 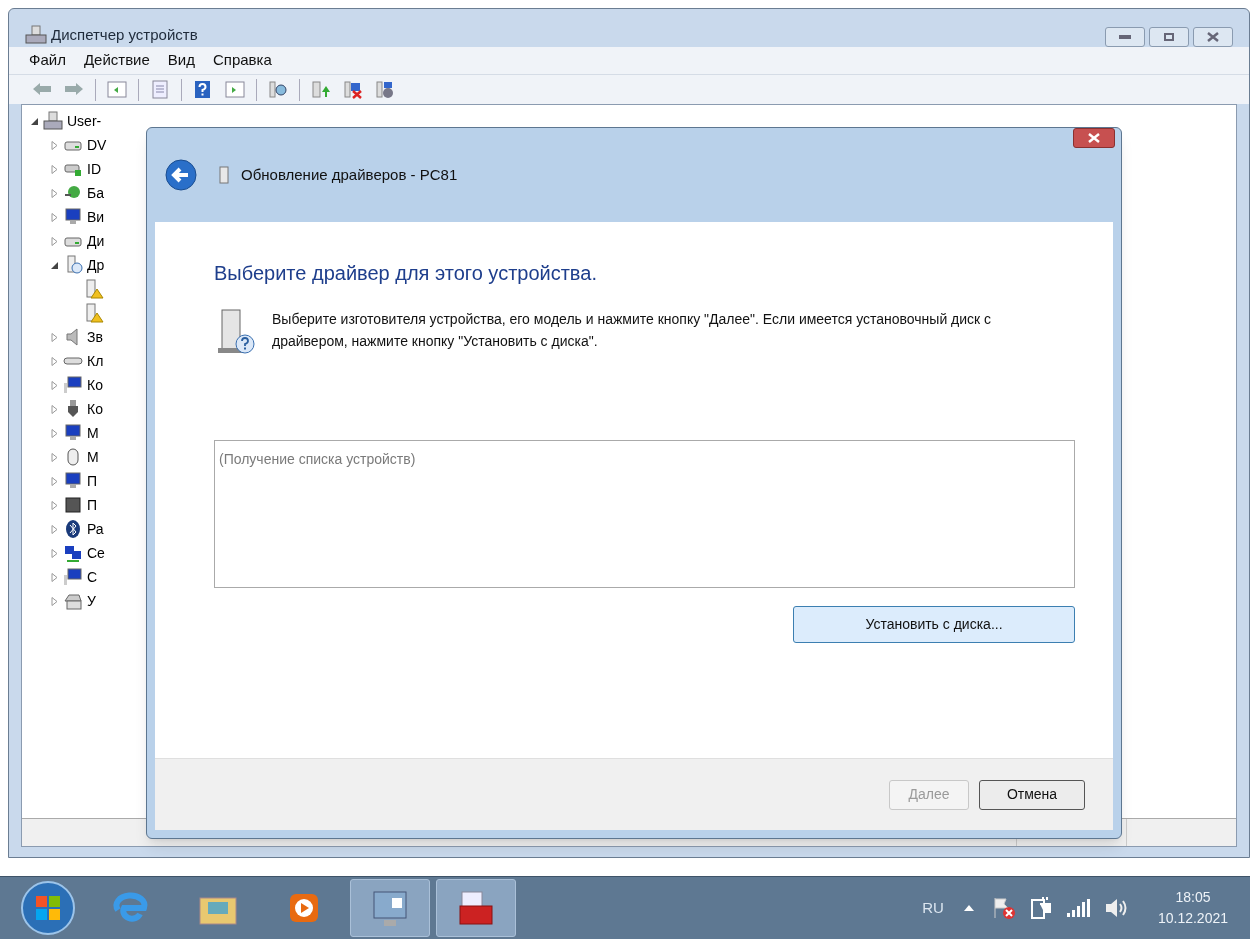 I want to click on disable-icon, so click(x=385, y=89).